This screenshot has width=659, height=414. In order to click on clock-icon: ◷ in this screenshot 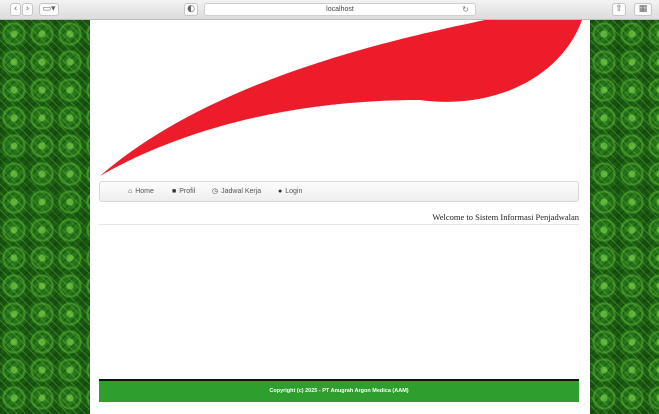, I will do `click(215, 191)`.